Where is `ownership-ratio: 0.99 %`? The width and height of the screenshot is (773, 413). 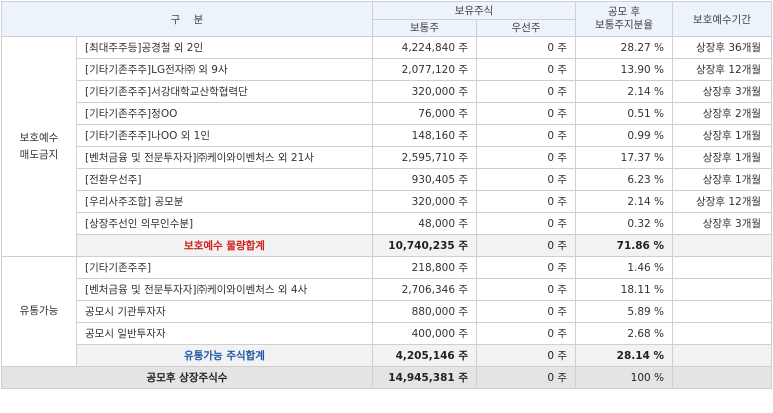
ownership-ratio: 0.99 % is located at coordinates (624, 135).